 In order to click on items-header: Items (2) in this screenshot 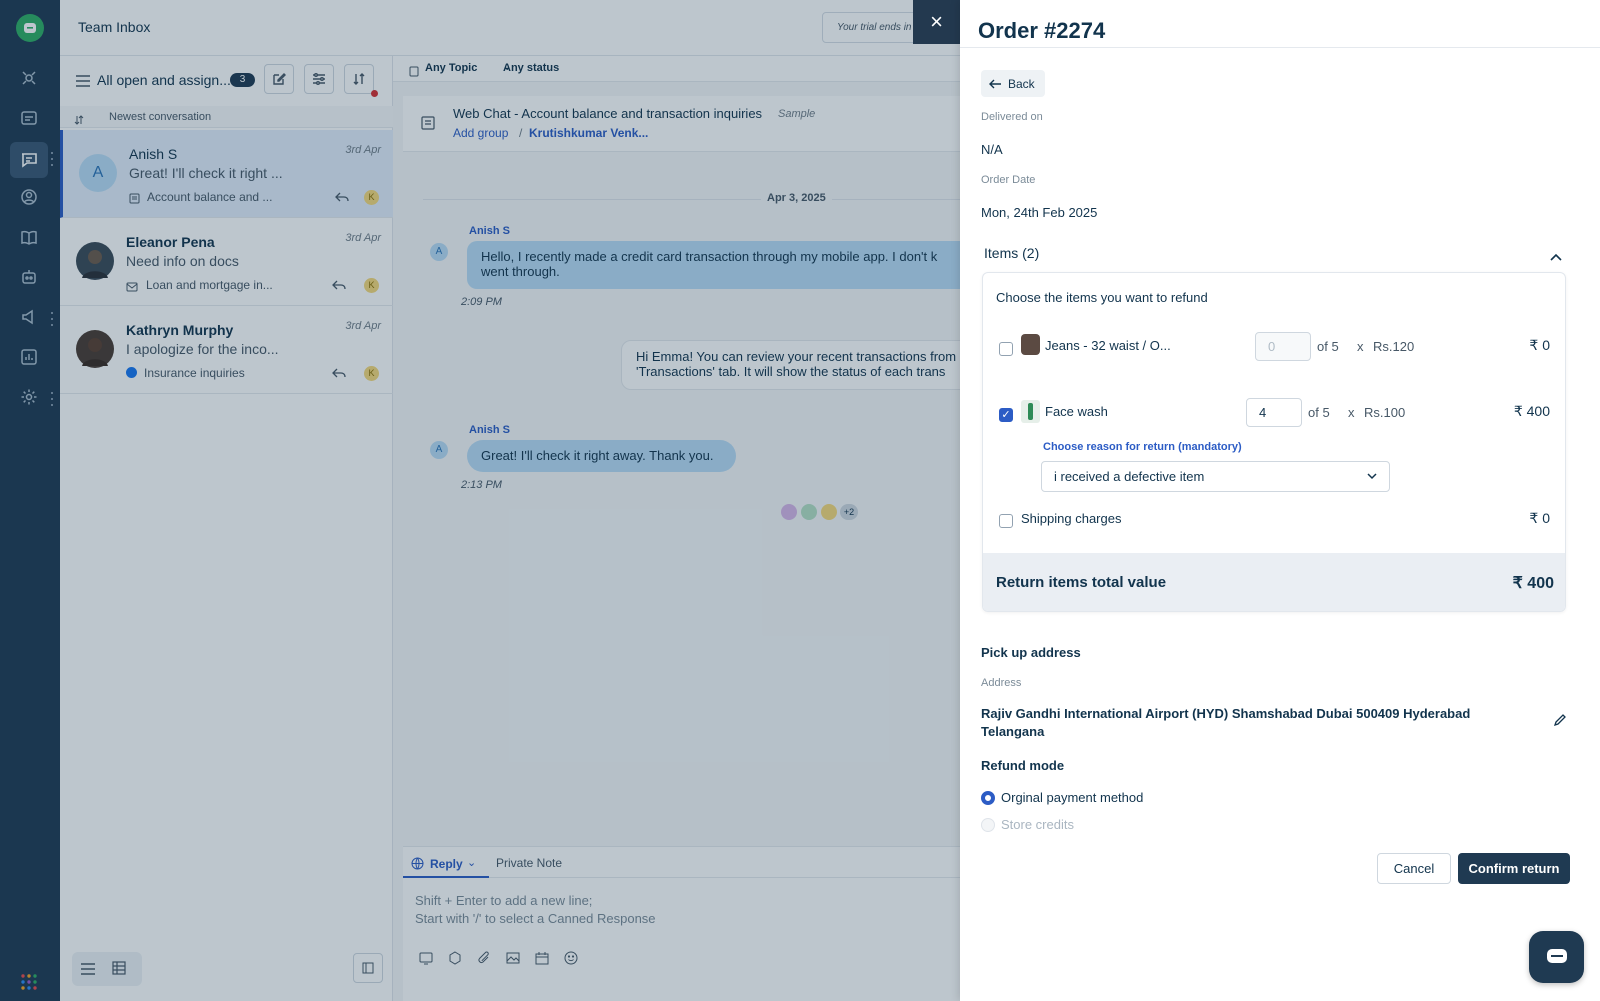, I will do `click(1011, 253)`.